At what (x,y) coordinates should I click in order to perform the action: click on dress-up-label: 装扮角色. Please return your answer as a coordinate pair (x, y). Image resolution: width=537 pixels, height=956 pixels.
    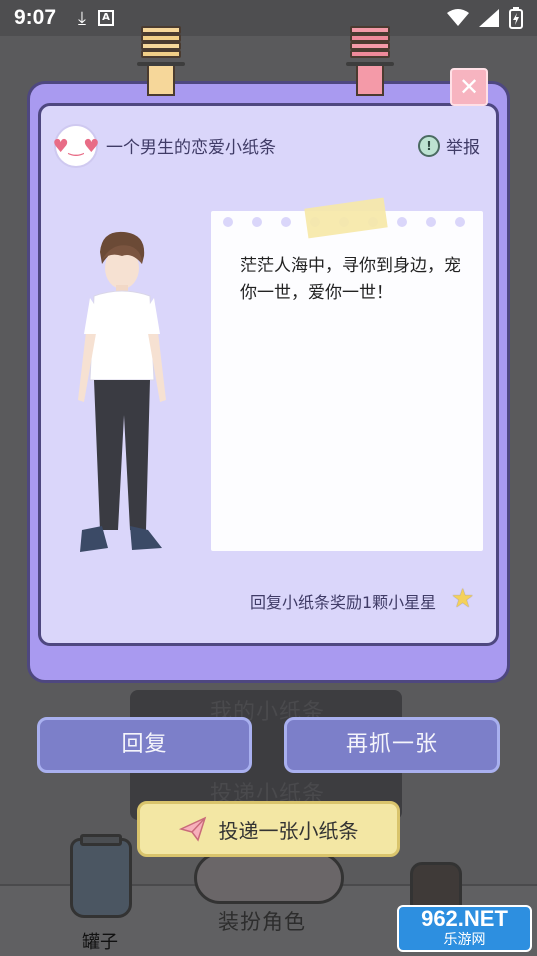
    Looking at the image, I should click on (262, 922).